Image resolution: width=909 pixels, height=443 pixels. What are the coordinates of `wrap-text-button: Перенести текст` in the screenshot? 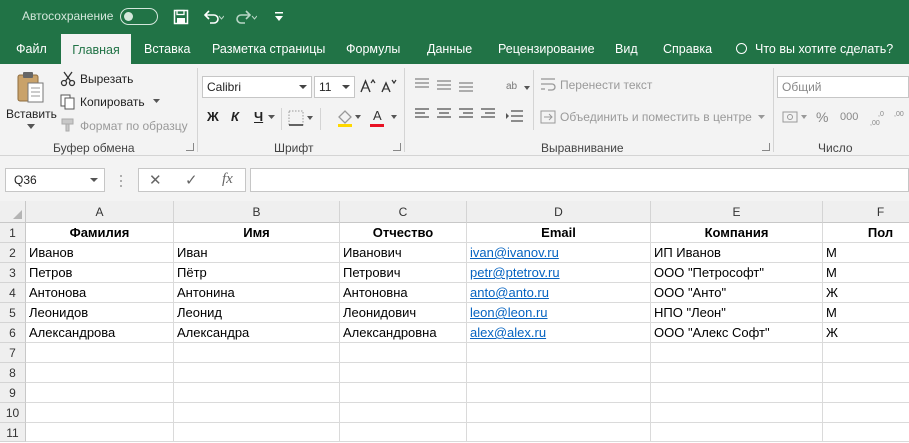 It's located at (606, 85).